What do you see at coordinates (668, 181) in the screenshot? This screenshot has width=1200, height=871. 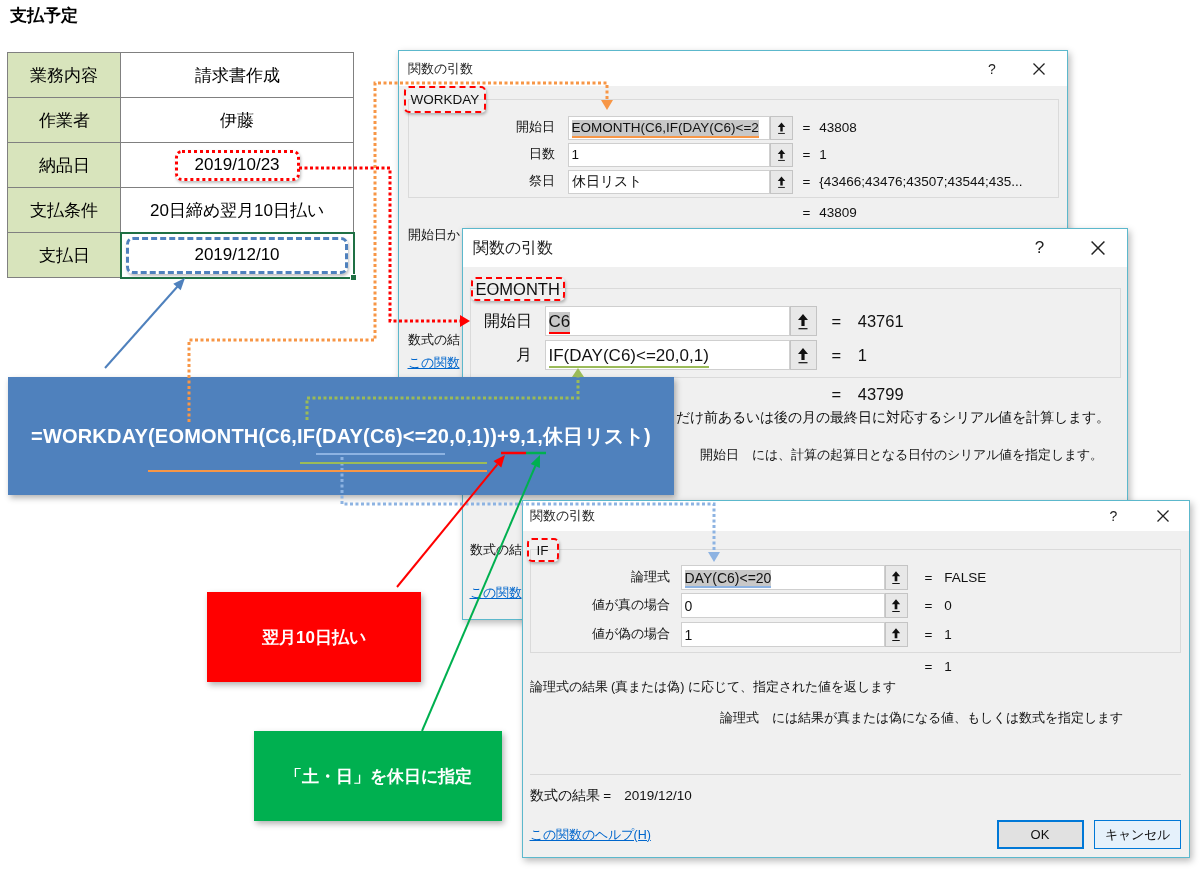 I see `input-field: 休日リスト` at bounding box center [668, 181].